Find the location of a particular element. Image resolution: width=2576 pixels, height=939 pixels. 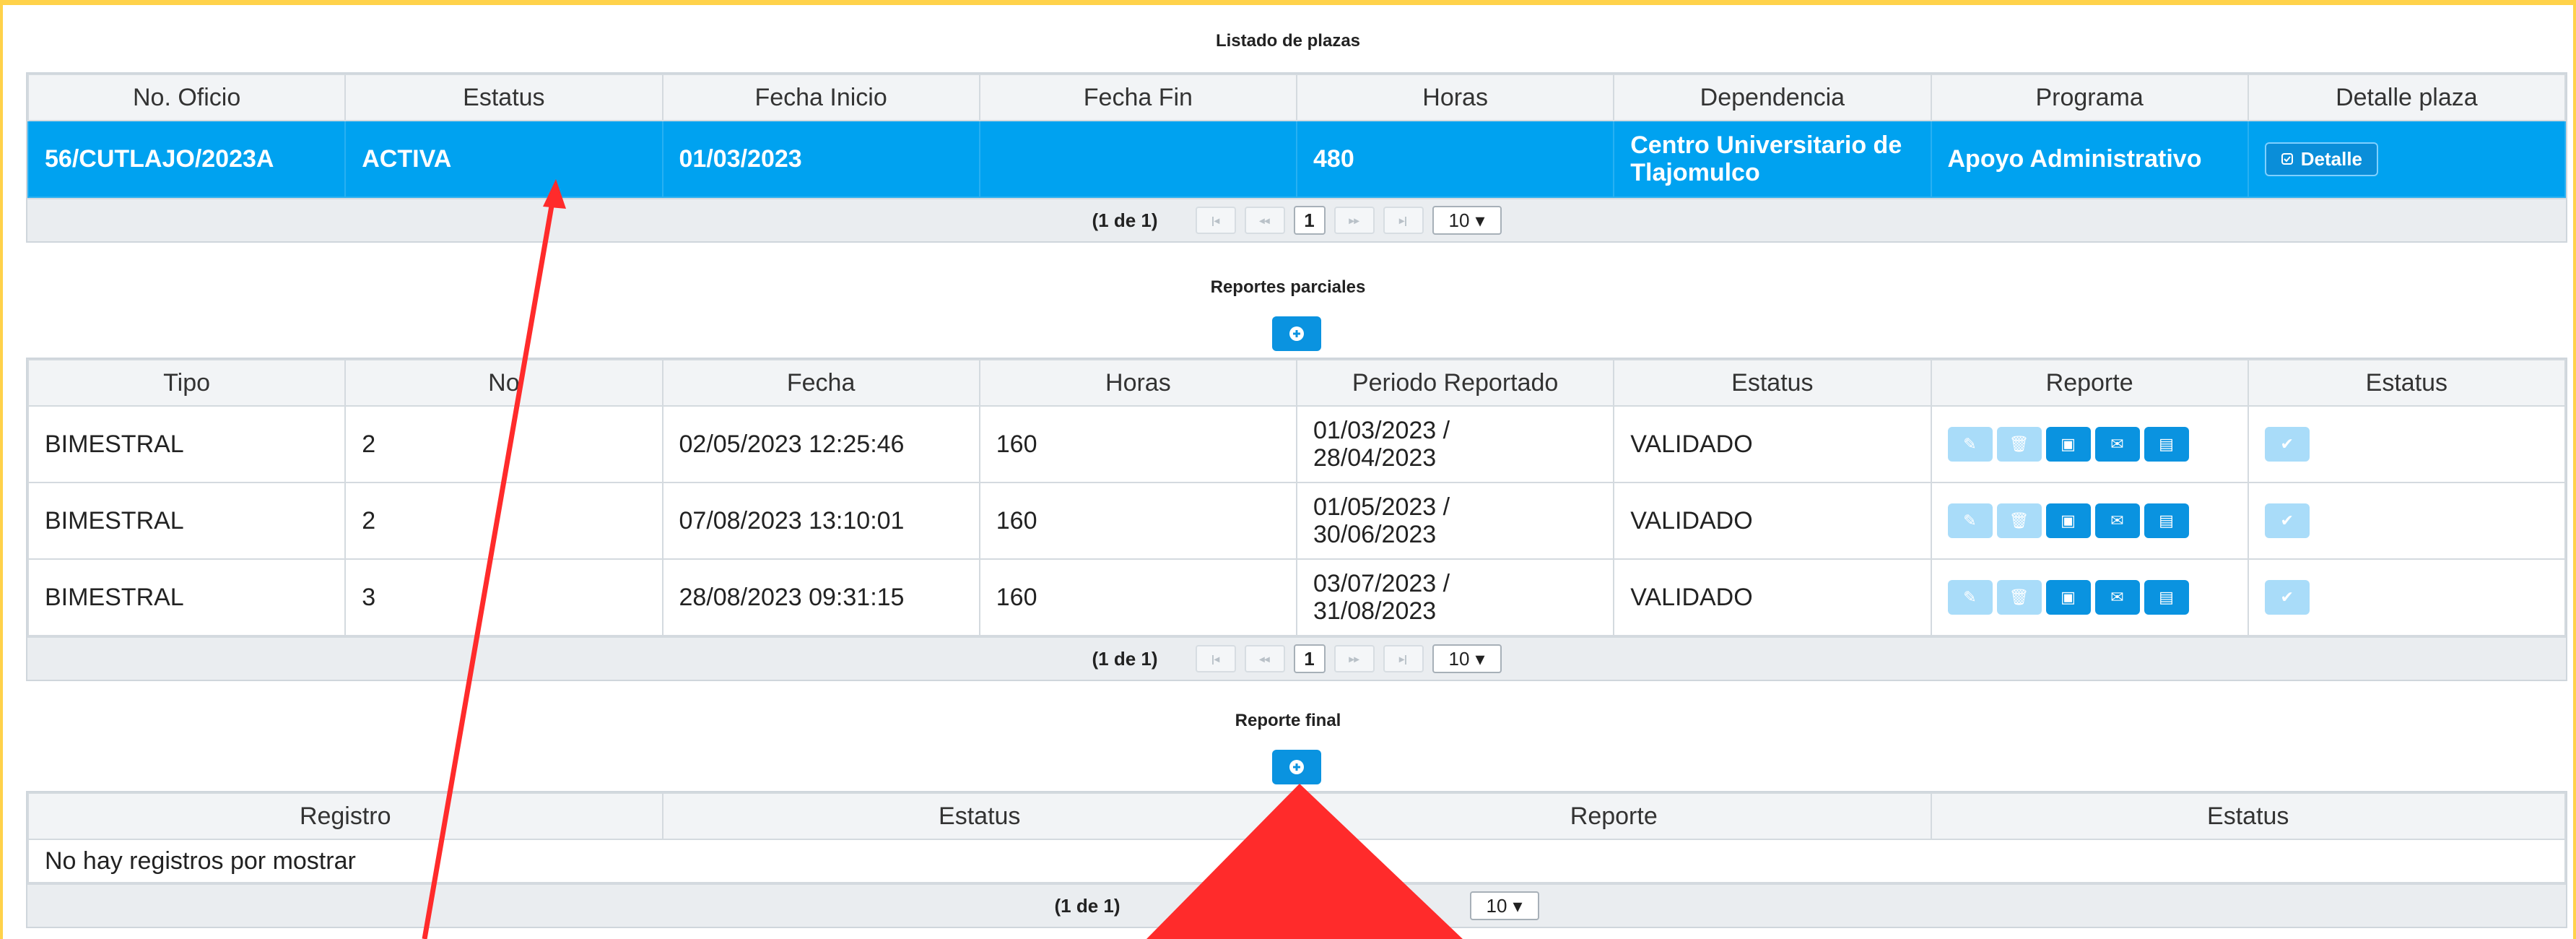

col-header: Detalle plaza is located at coordinates (2407, 97).